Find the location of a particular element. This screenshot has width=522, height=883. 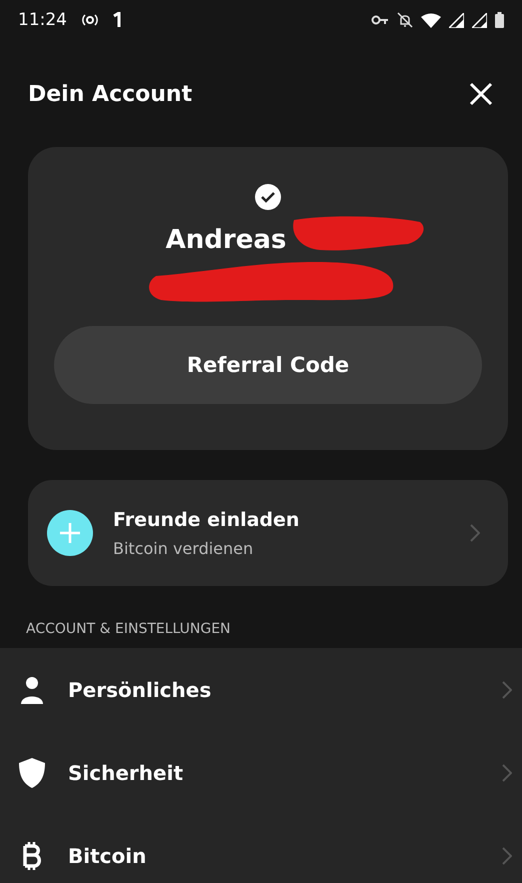

section-heading: ACCOUNT & EINSTELLUNGEN is located at coordinates (128, 629).